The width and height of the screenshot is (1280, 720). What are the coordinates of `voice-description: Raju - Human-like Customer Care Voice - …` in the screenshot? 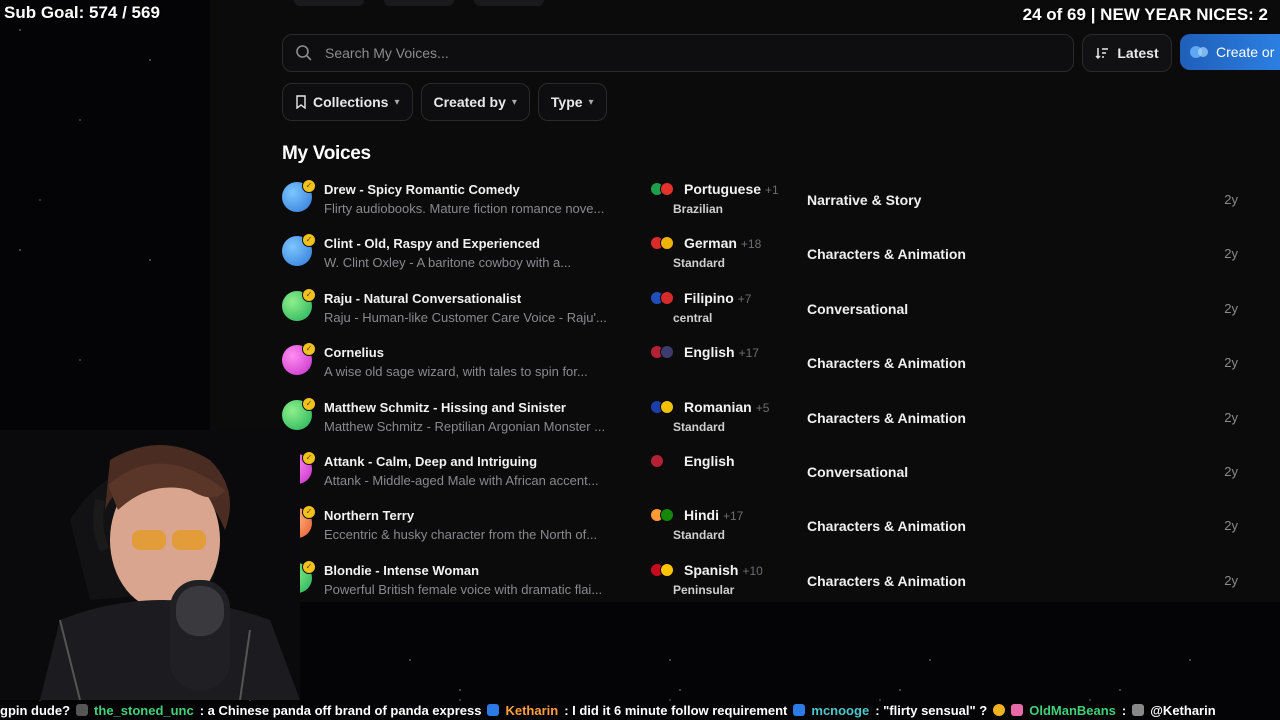 It's located at (465, 317).